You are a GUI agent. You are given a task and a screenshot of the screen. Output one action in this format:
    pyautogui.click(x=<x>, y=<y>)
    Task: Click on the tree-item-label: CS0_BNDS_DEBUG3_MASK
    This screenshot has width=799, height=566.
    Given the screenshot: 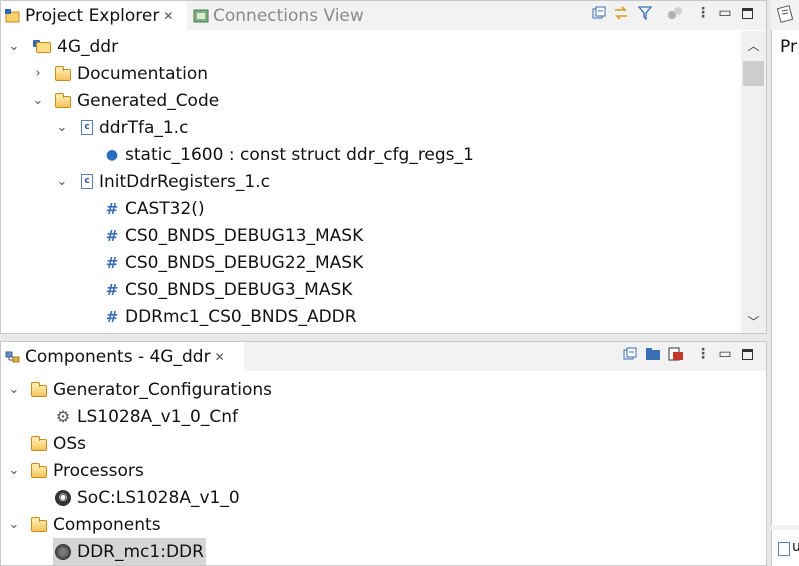 What is the action you would take?
    pyautogui.click(x=239, y=289)
    